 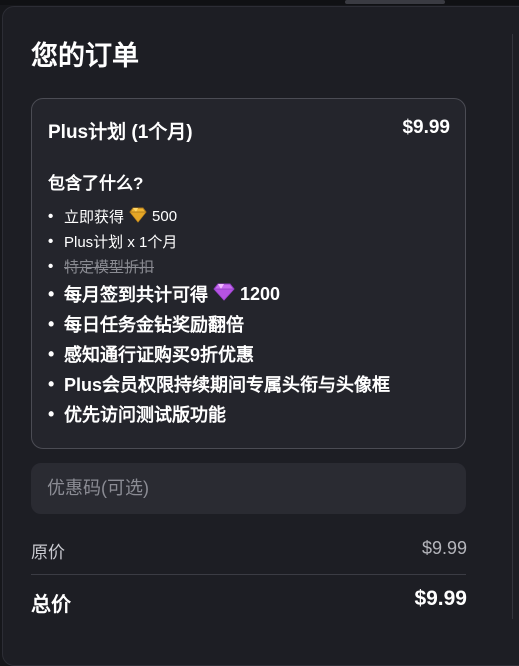 What do you see at coordinates (248, 488) in the screenshot?
I see `promo-code-input` at bounding box center [248, 488].